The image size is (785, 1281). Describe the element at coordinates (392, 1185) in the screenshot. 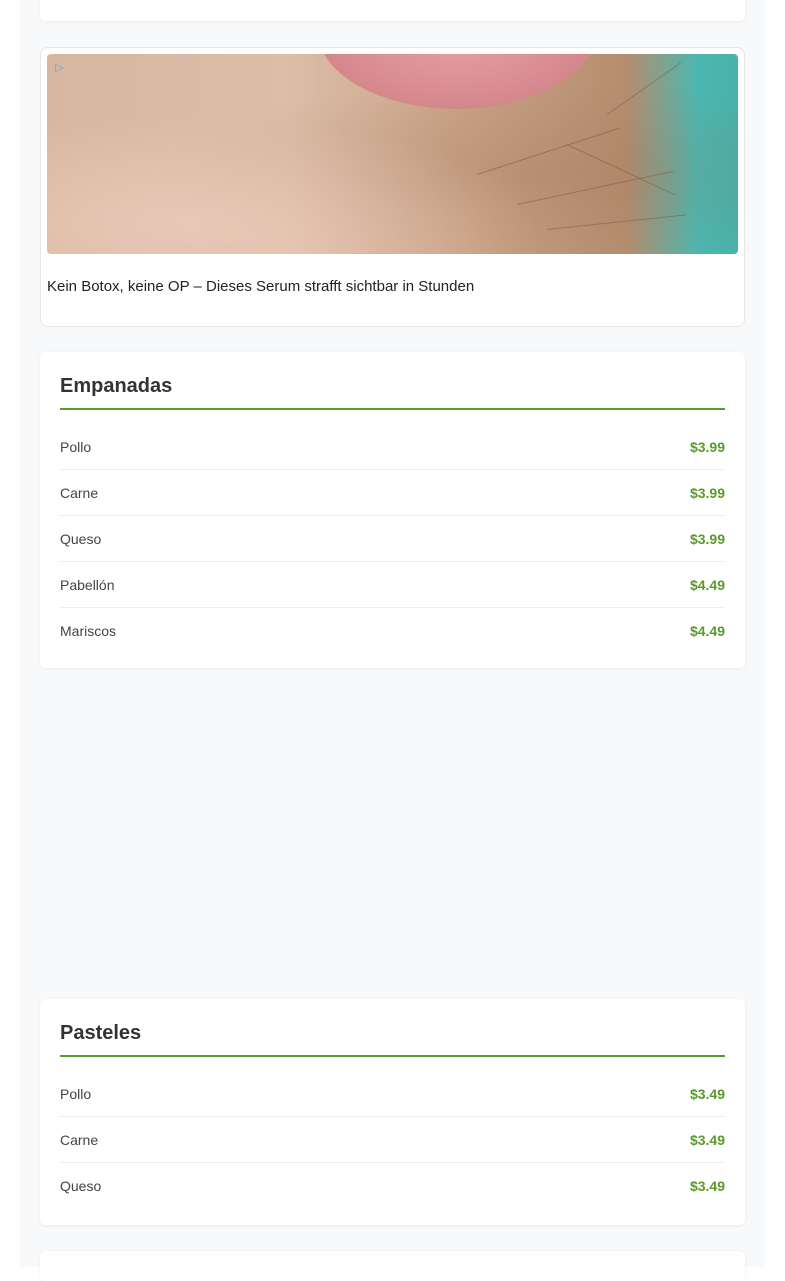

I see `menu-item: Queso $3.49` at that location.